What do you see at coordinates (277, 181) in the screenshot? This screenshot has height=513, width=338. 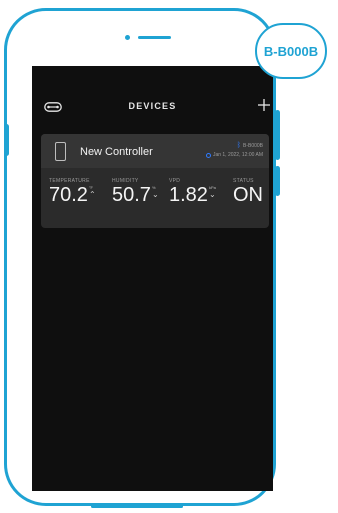 I see `side-button` at bounding box center [277, 181].